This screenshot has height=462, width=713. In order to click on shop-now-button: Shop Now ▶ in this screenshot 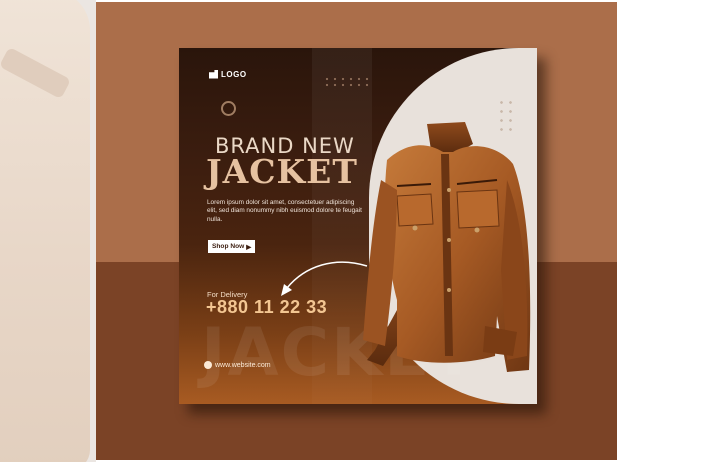, I will do `click(232, 246)`.